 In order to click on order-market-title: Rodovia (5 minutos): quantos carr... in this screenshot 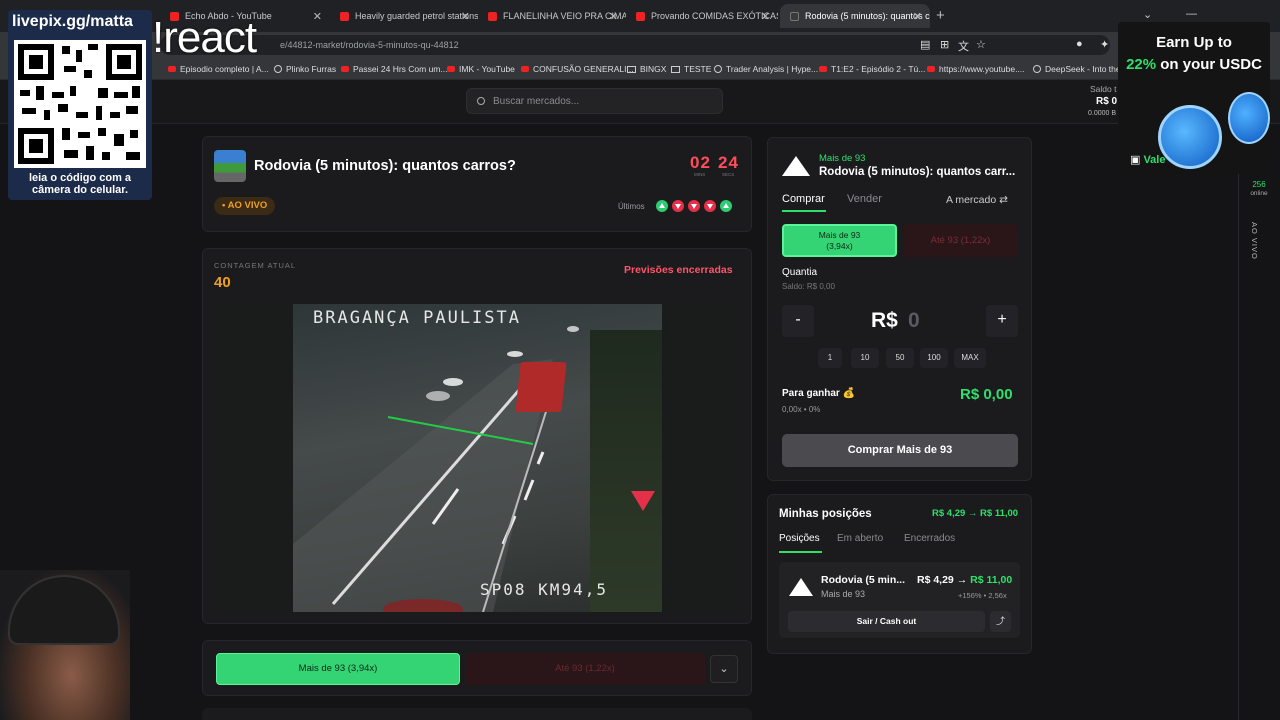, I will do `click(917, 172)`.